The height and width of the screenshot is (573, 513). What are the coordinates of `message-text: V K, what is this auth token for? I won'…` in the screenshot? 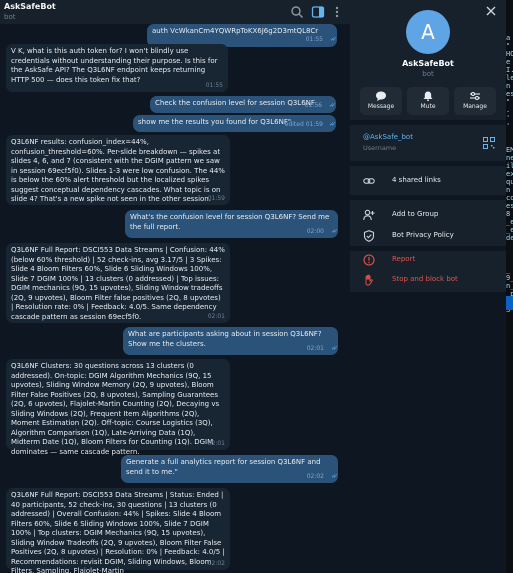 It's located at (114, 65).